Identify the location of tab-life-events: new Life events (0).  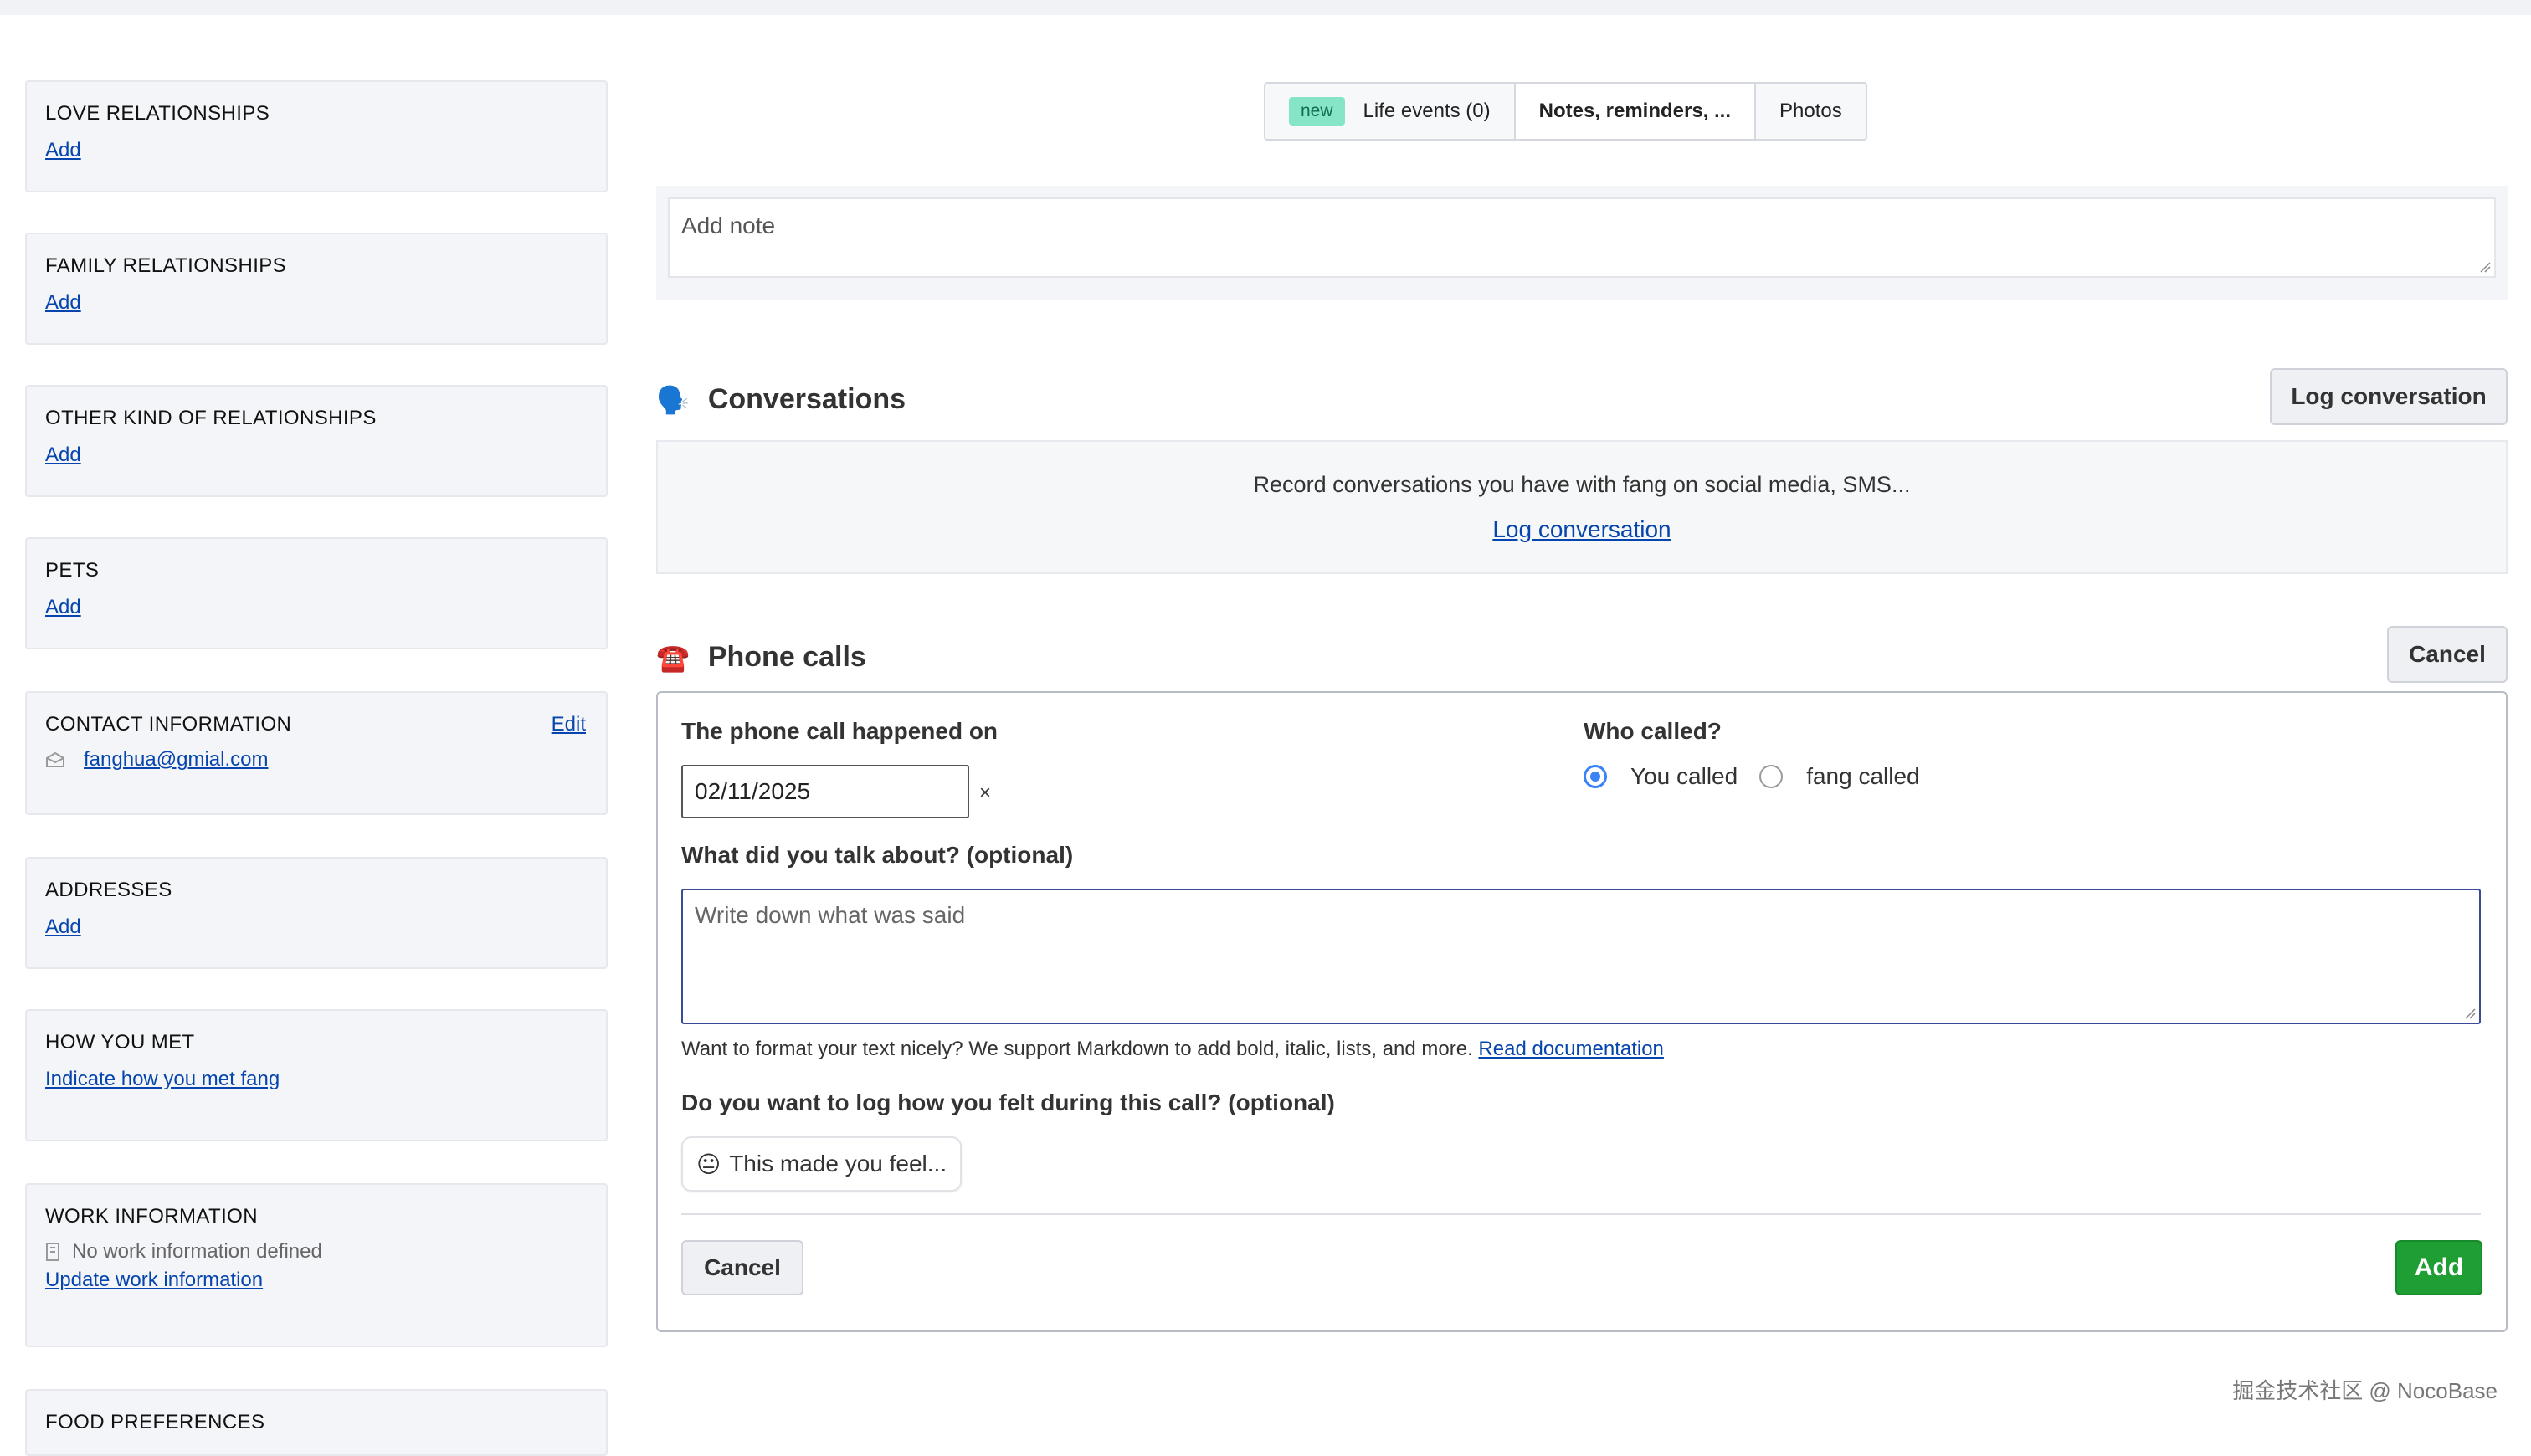
(1391, 111).